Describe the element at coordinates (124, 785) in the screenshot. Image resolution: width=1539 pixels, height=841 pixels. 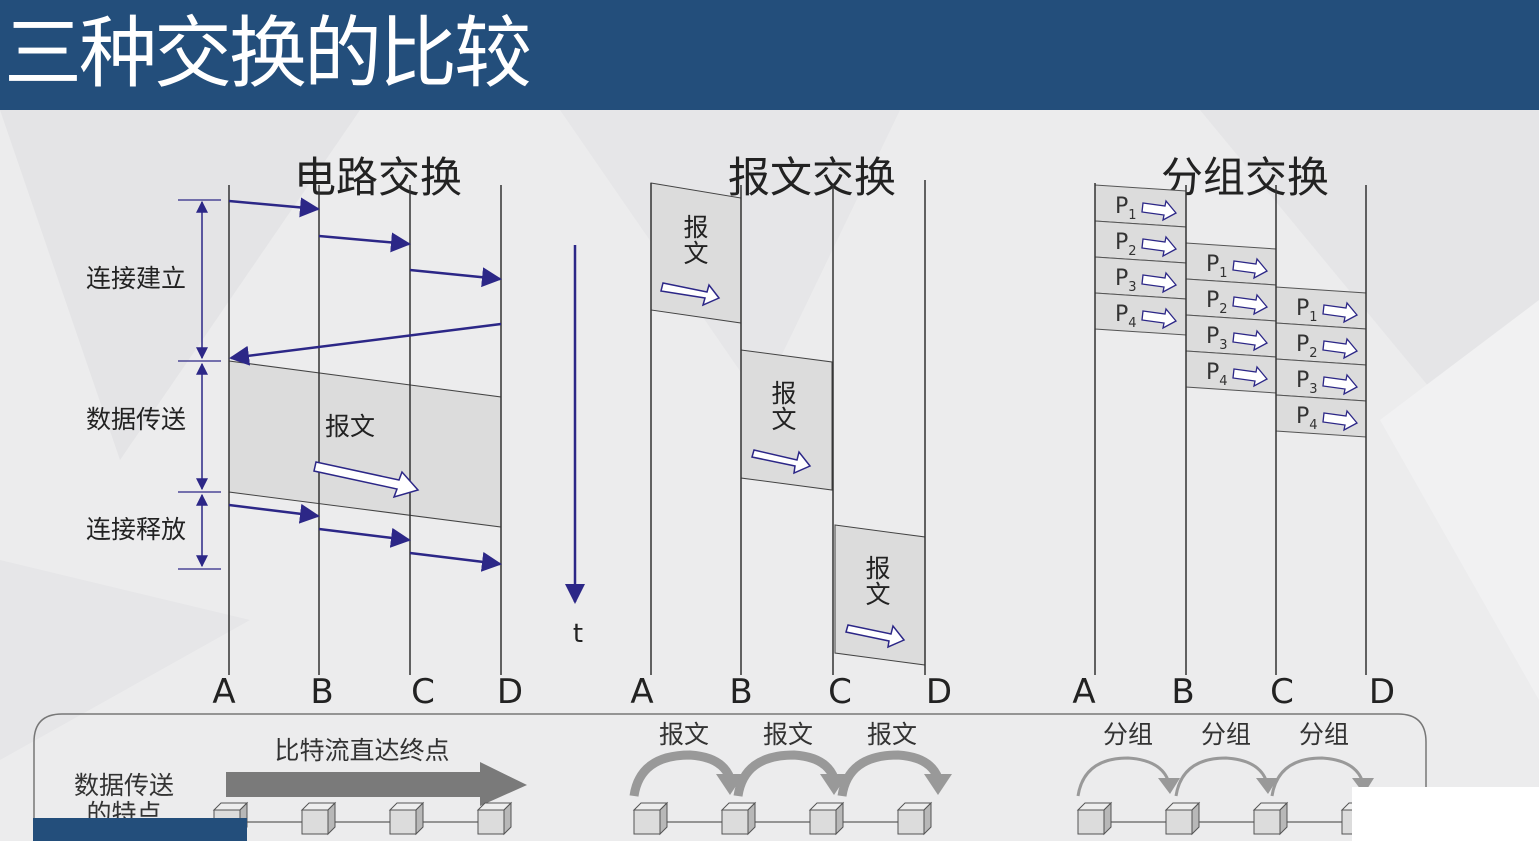
I see `row-label-line1: 数据传送` at that location.